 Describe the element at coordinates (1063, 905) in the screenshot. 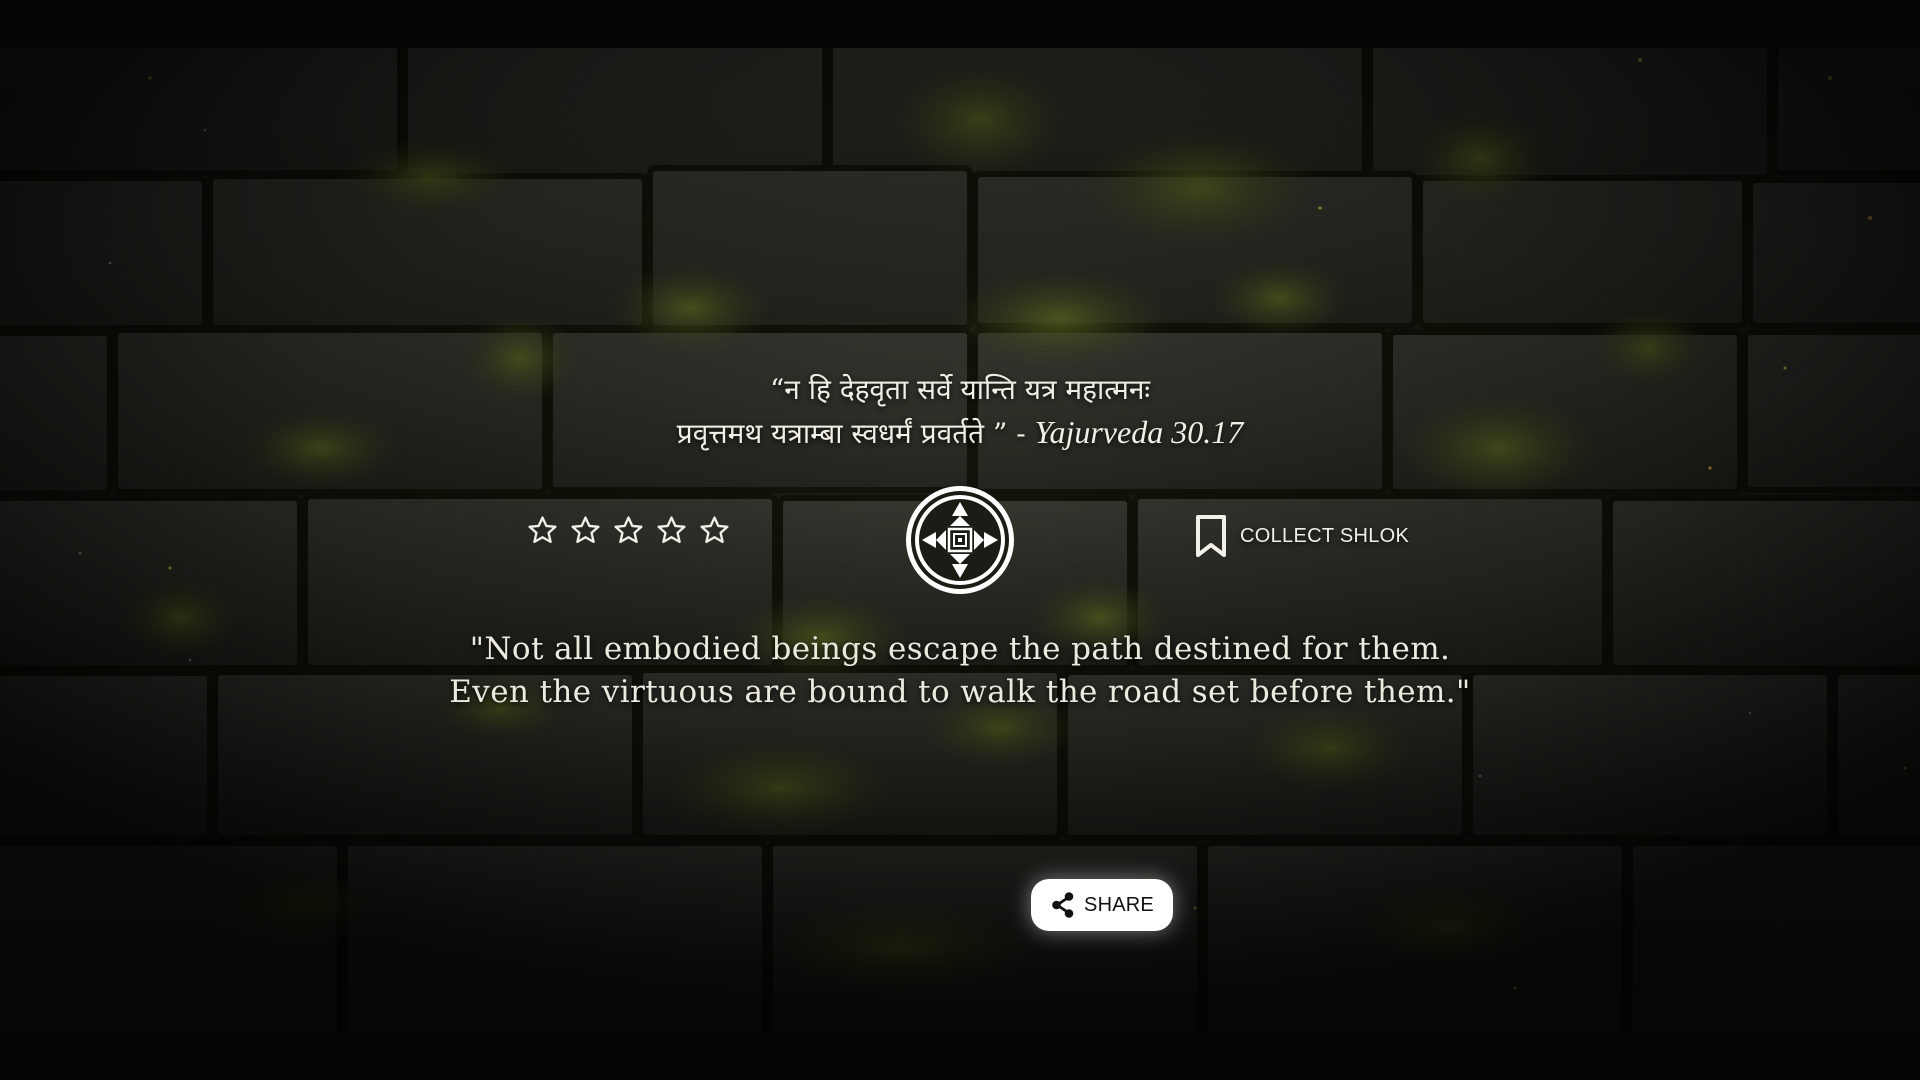

I see `share-icon` at that location.